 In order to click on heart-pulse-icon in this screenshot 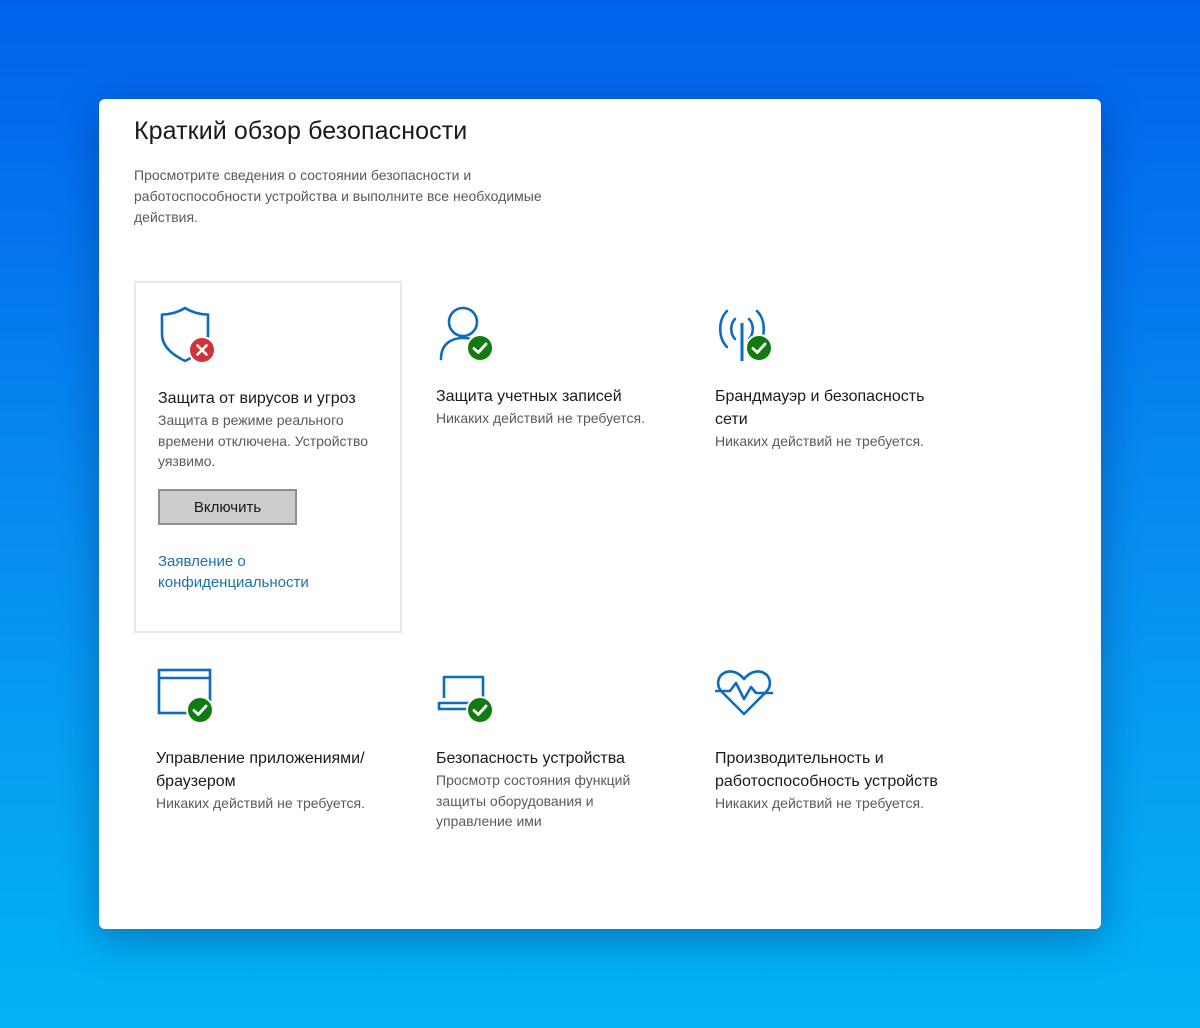, I will do `click(745, 695)`.